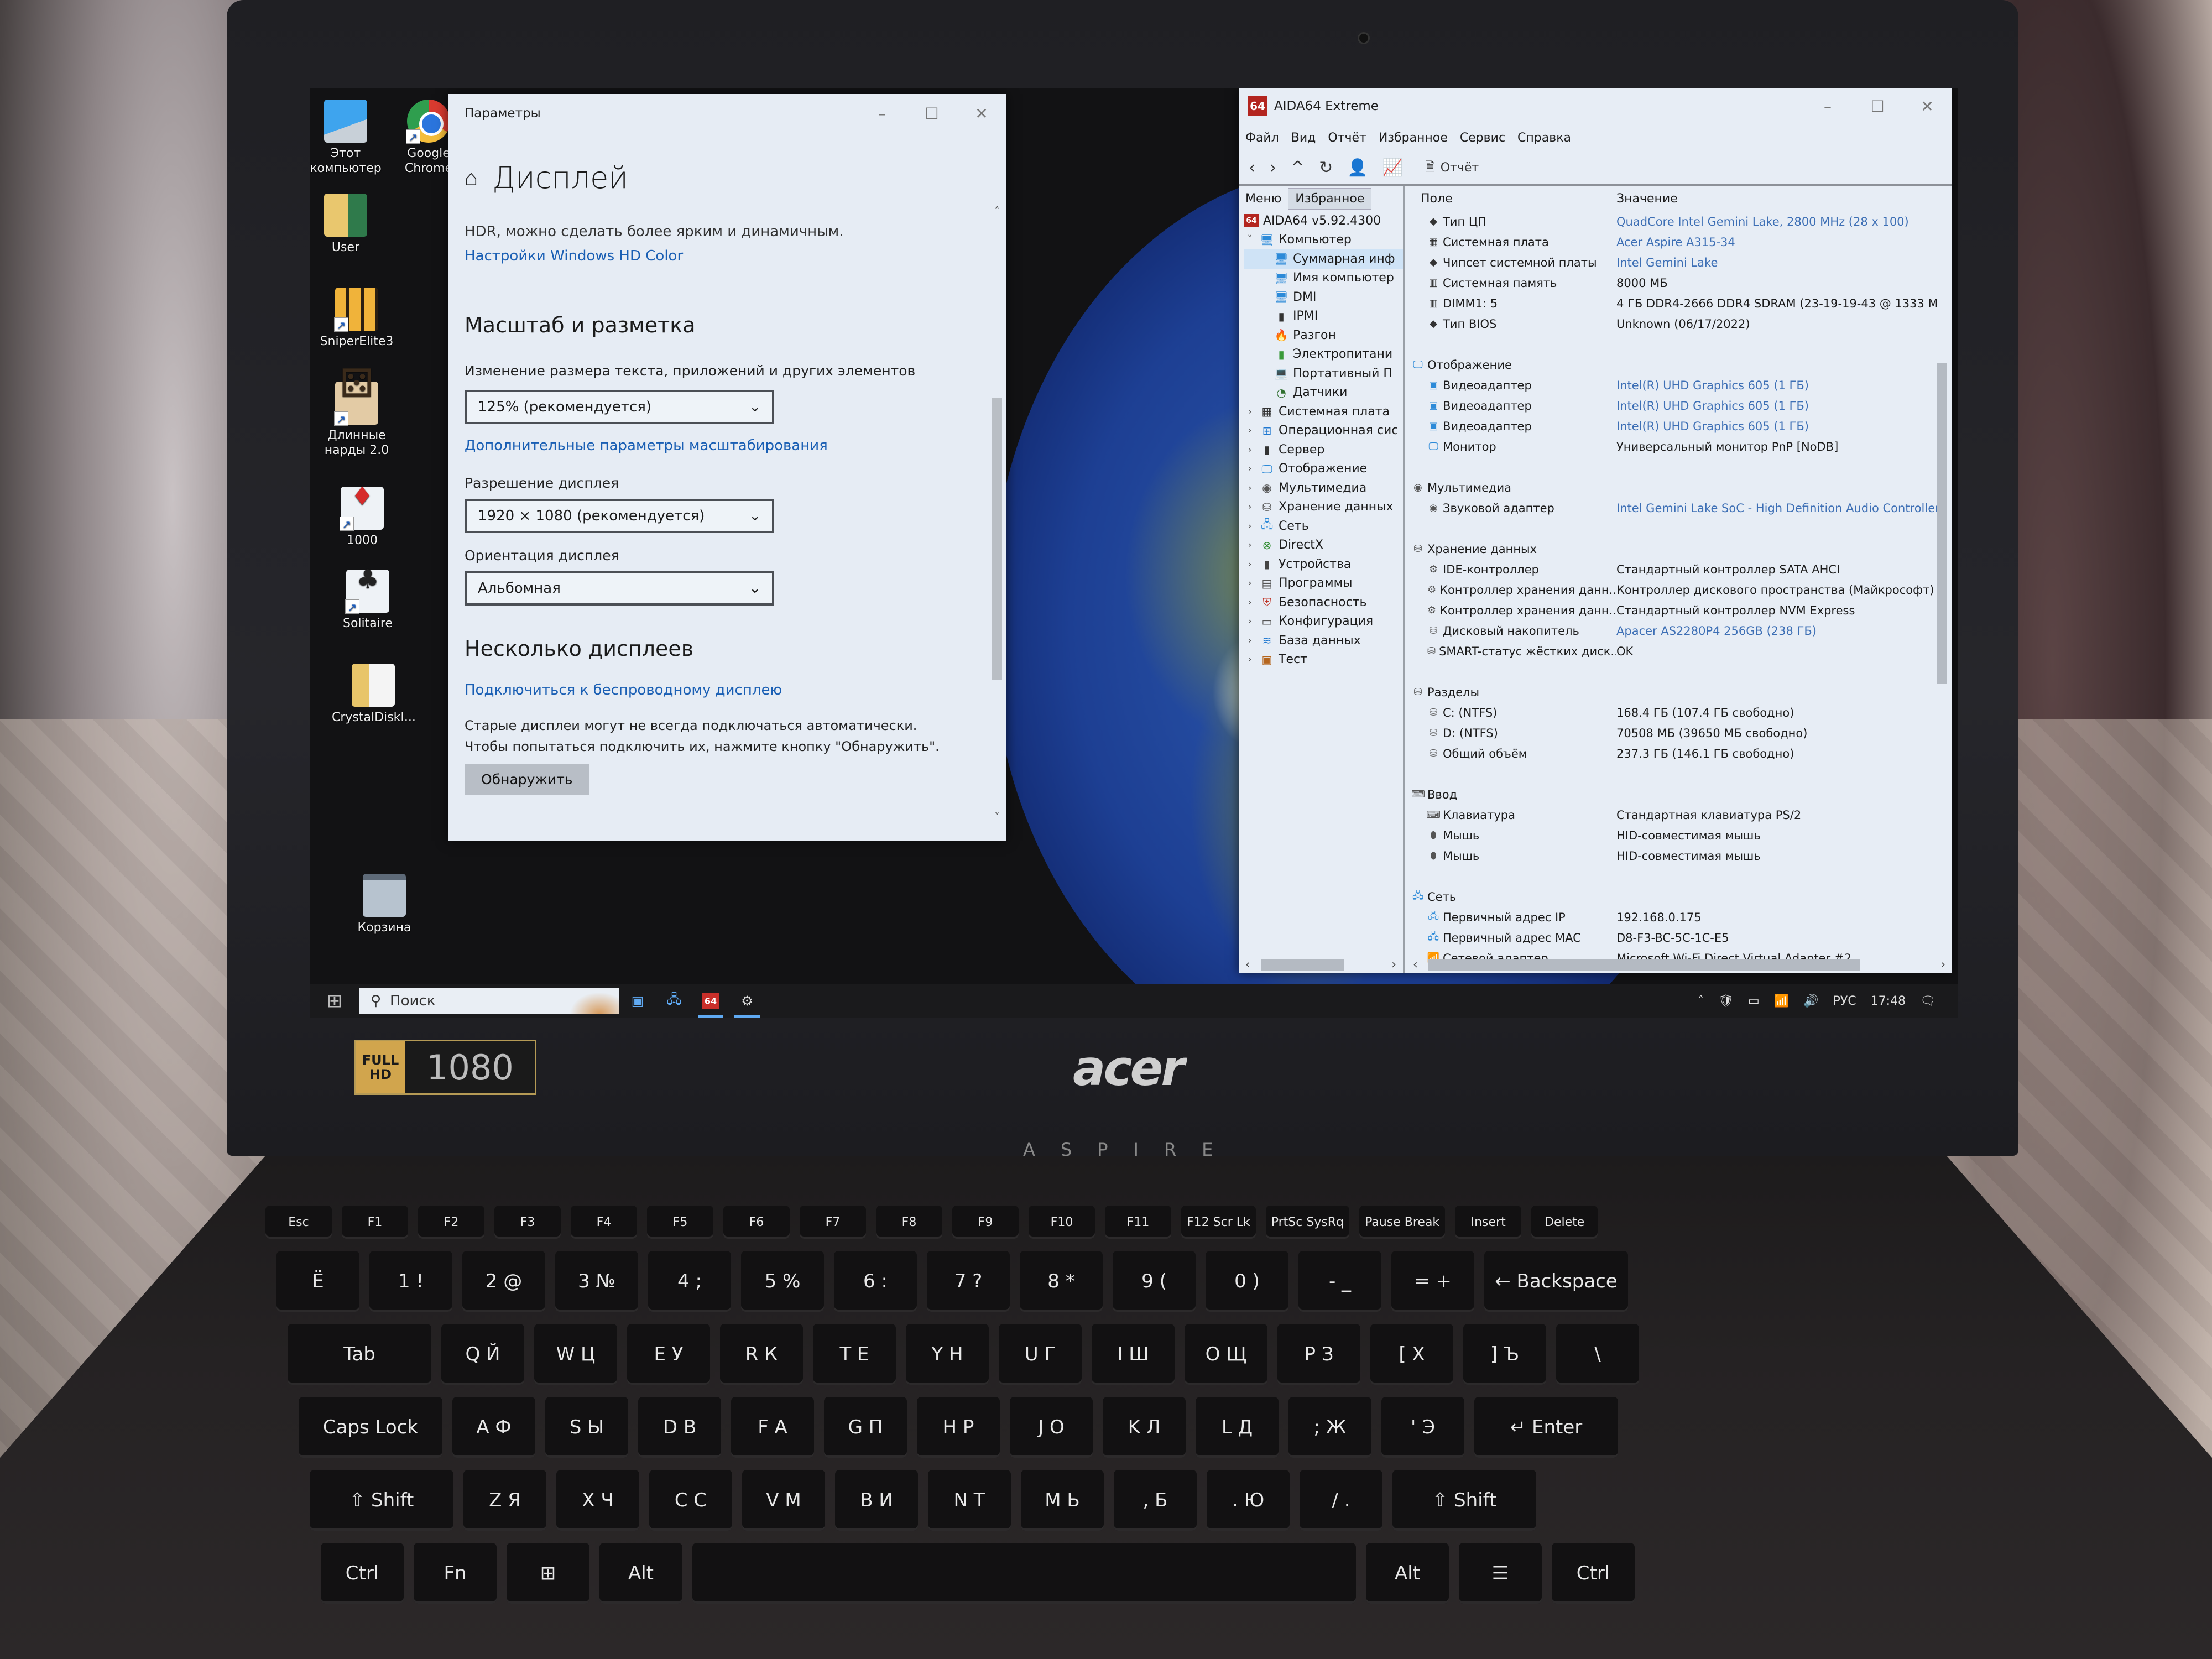 The height and width of the screenshot is (1659, 2212). I want to click on menu-item: Отчёт, so click(1347, 138).